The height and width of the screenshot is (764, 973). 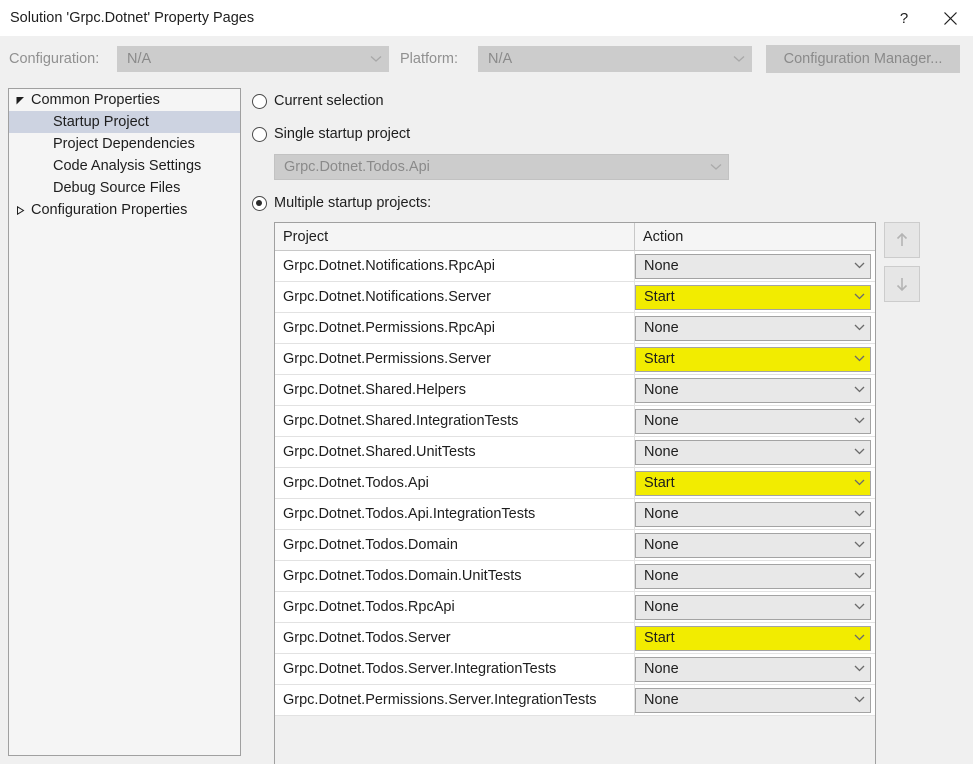 I want to click on grid-row: Grpc.Dotnet.Shared.IntegrationTests None, so click(x=575, y=421).